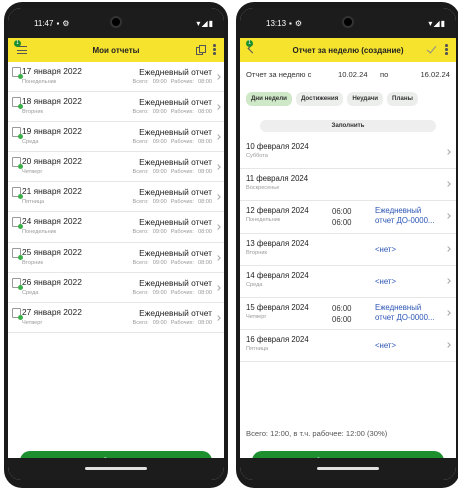  What do you see at coordinates (435, 74) in the screenshot?
I see `period-to: 16.02.24` at bounding box center [435, 74].